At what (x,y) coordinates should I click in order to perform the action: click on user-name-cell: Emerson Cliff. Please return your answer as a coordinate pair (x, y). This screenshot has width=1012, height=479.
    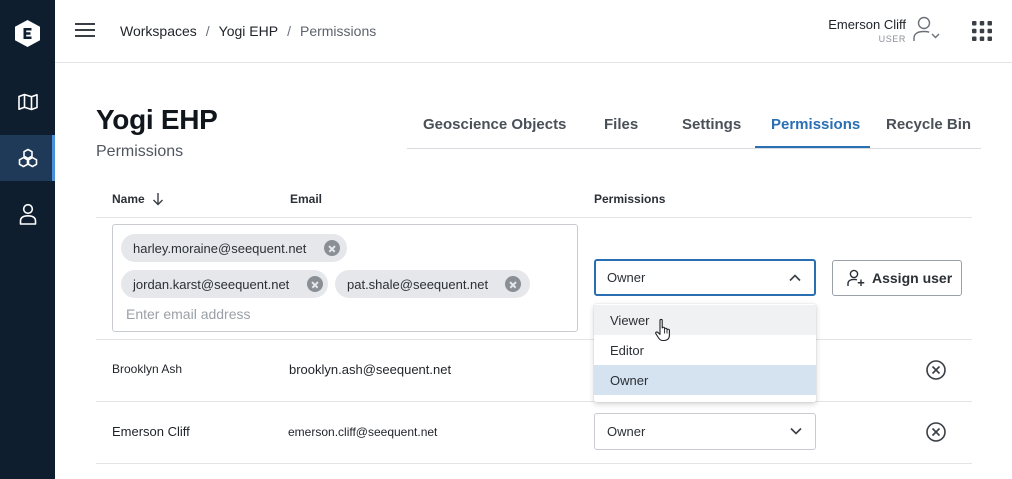
    Looking at the image, I should click on (151, 431).